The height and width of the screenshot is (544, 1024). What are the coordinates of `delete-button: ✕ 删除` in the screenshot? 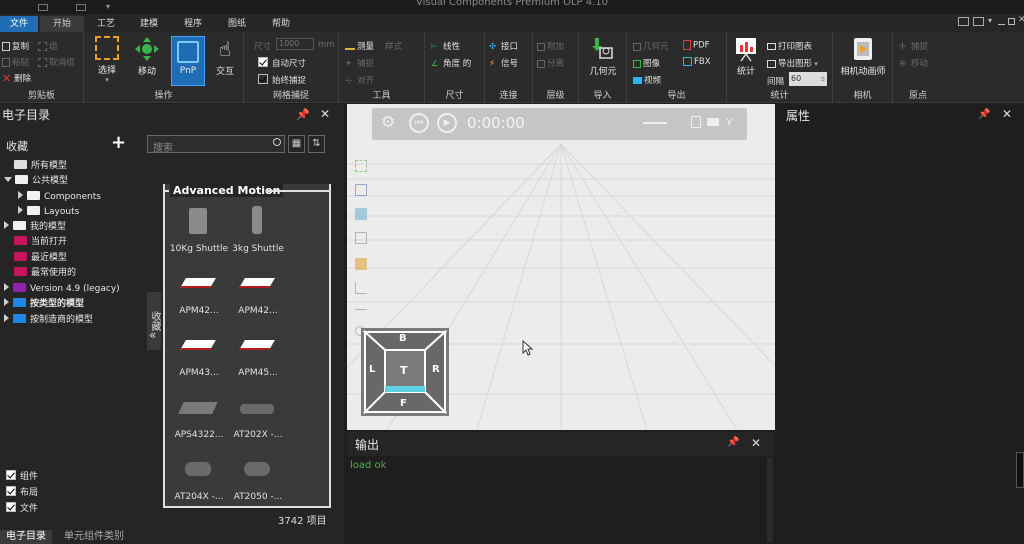 It's located at (16, 78).